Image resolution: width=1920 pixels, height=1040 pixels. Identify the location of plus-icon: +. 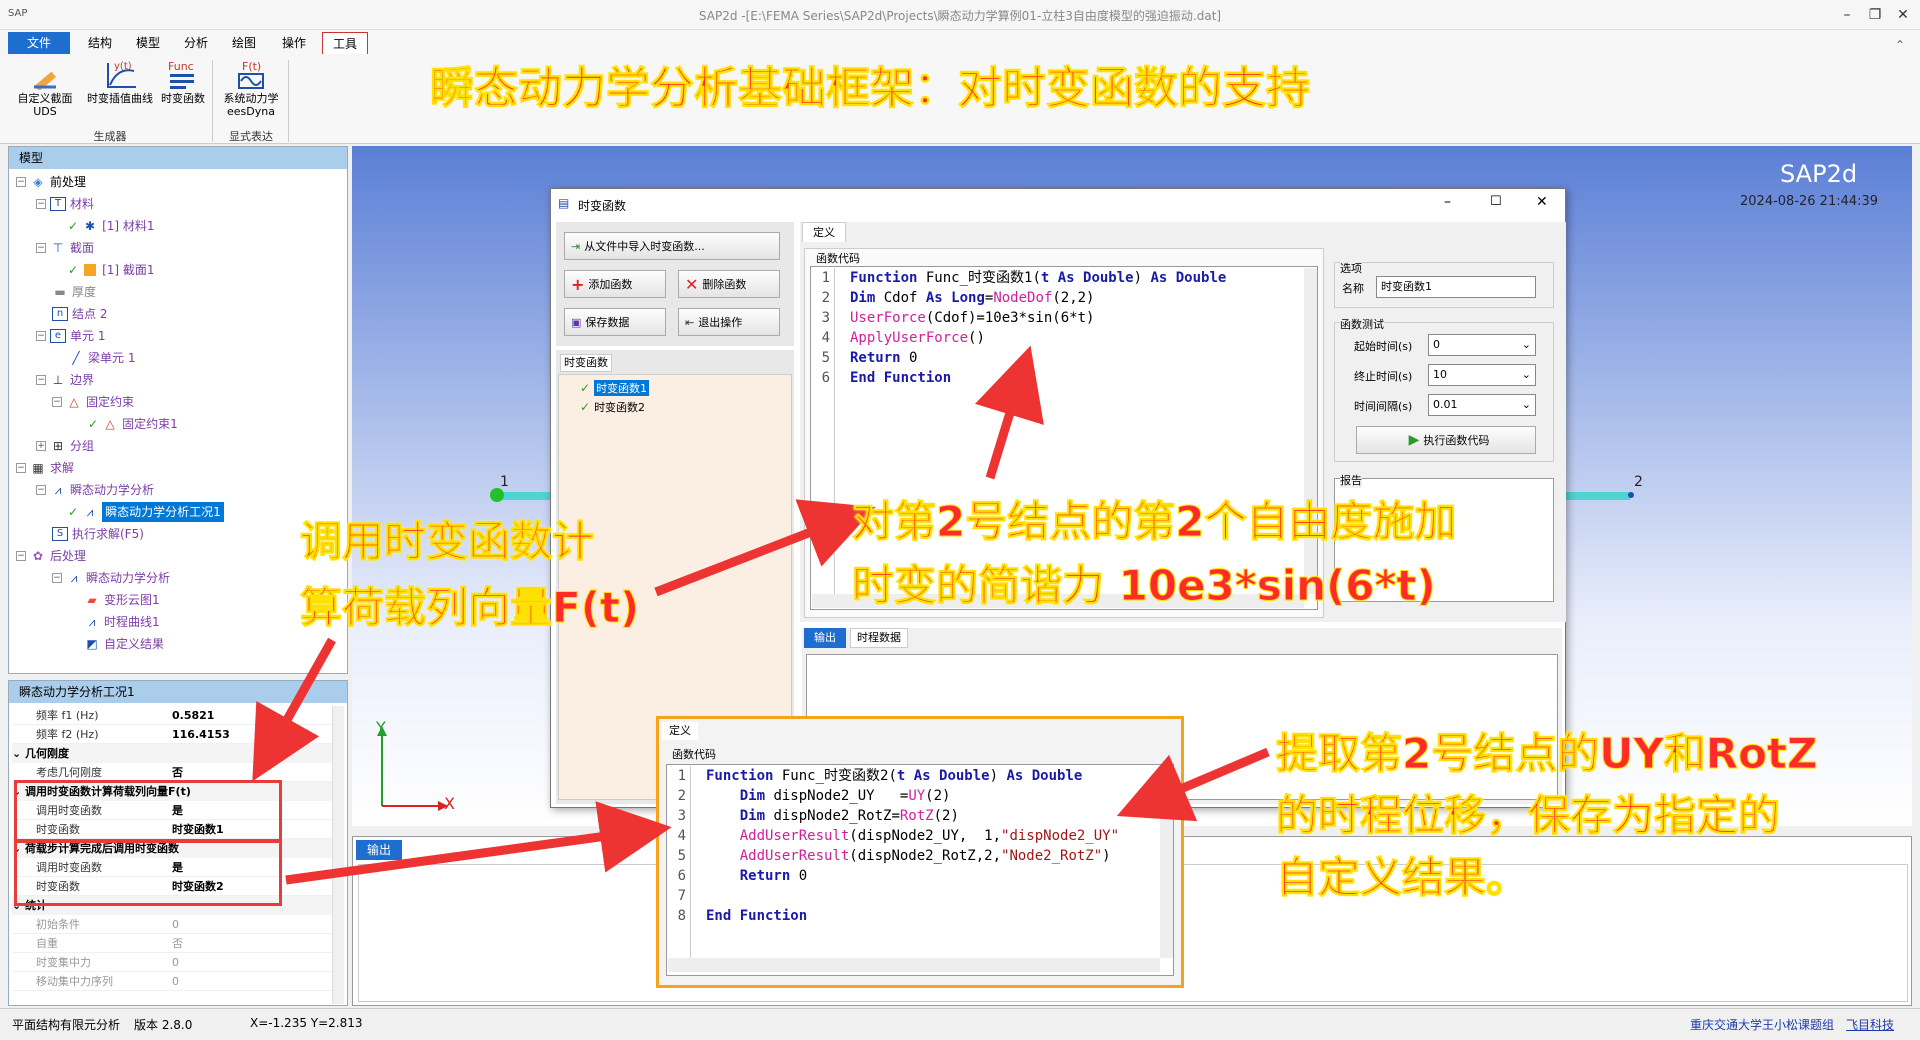
(578, 284).